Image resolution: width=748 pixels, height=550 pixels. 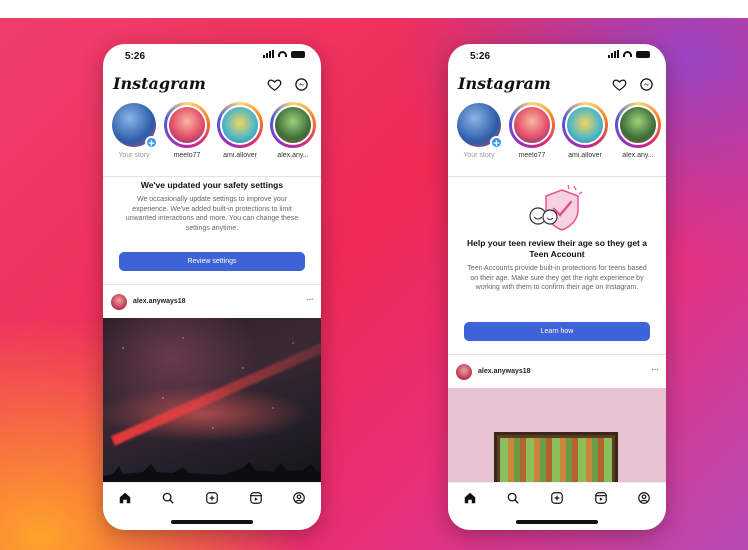 What do you see at coordinates (556, 457) in the screenshot?
I see `framed-artwork` at bounding box center [556, 457].